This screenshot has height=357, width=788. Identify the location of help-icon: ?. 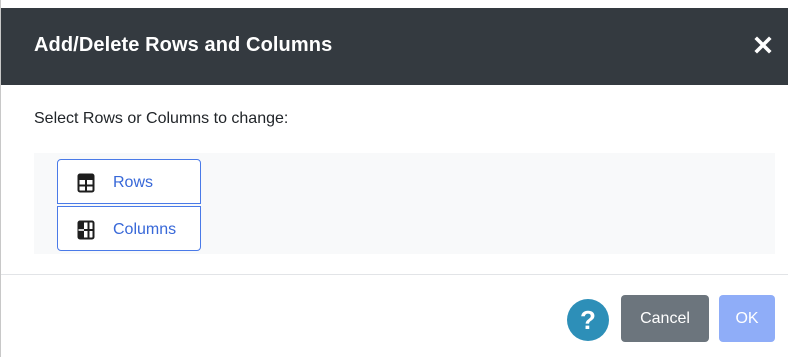
(588, 320).